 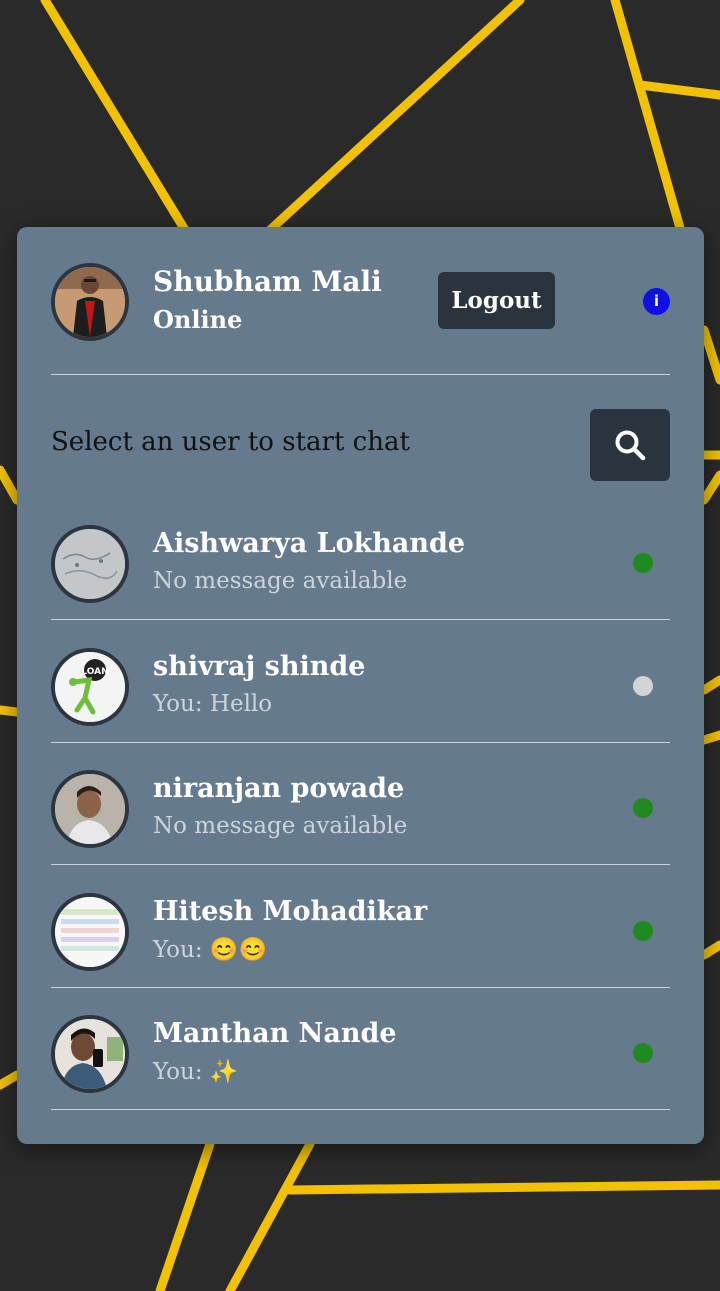 I want to click on user-list-item: niranjan powade No message available, so click(x=360, y=826).